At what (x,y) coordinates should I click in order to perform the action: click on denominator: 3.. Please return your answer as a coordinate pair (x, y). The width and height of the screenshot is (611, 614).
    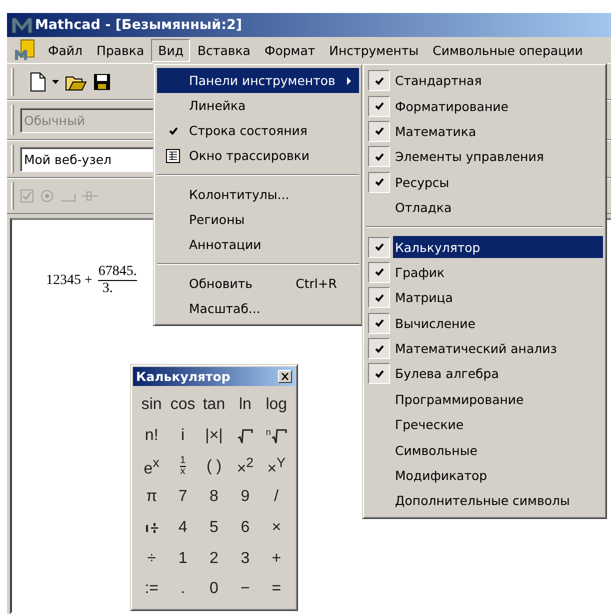
    Looking at the image, I should click on (108, 289).